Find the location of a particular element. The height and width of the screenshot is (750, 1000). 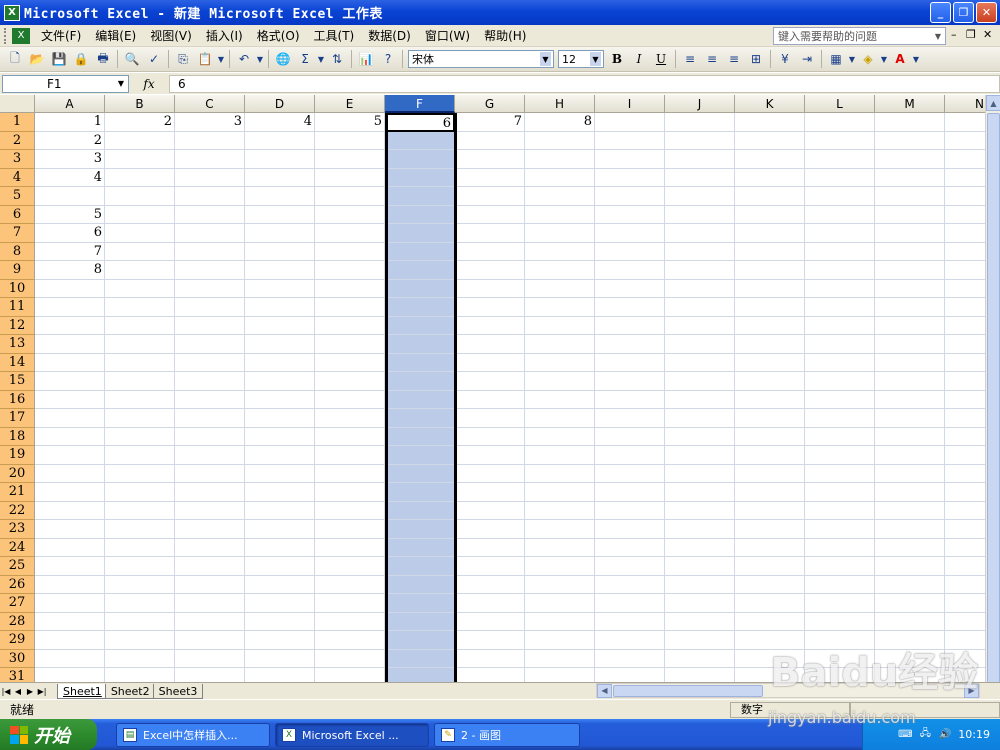

cell-c10 is located at coordinates (210, 288).